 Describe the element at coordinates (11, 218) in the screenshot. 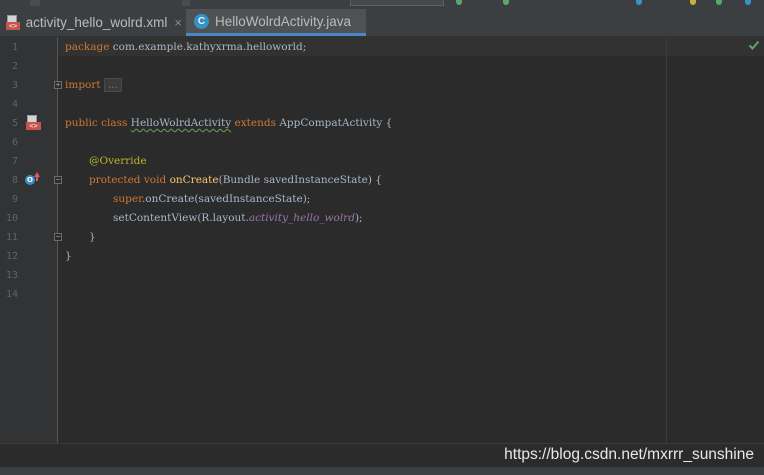

I see `line-number: 10` at that location.